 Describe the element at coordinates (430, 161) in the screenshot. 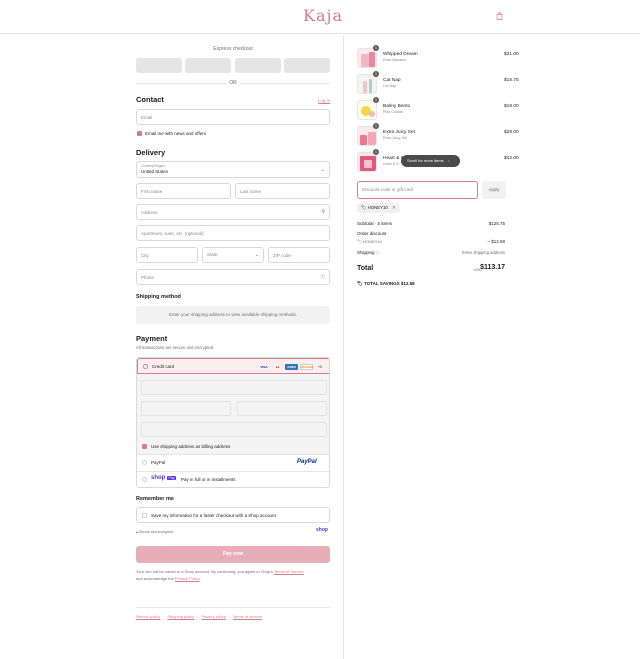

I see `scroll-more-button: Scroll for more items ↓` at that location.